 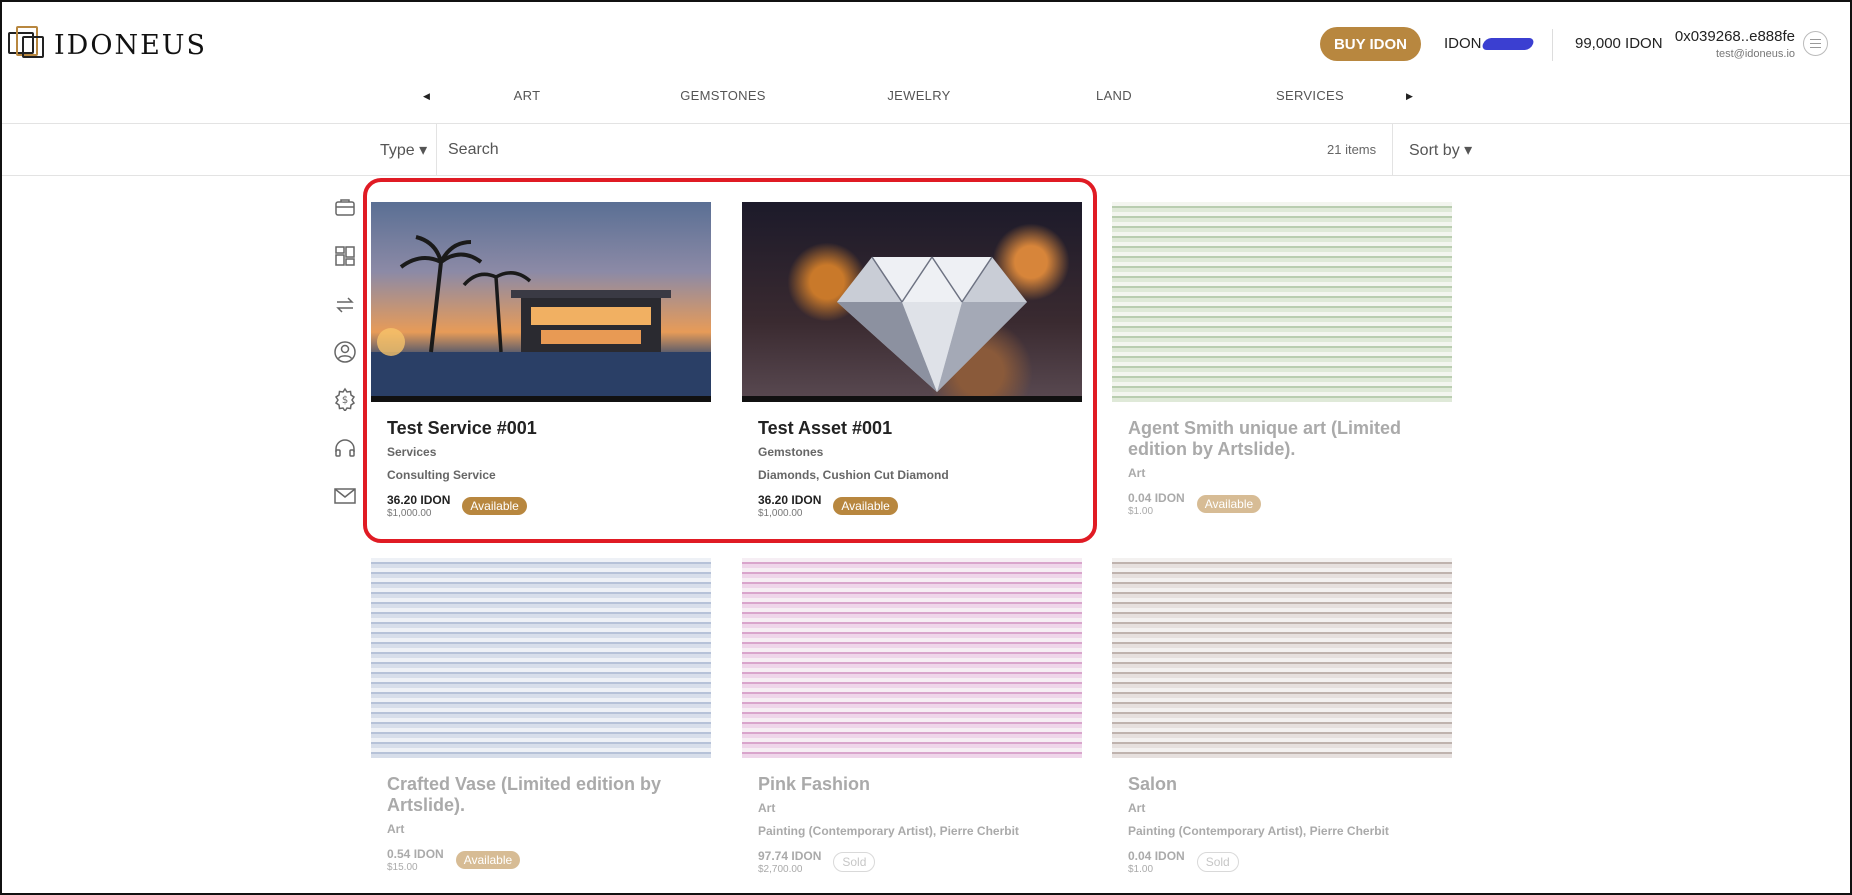 I want to click on category-prev-icon: ◀, so click(x=426, y=96).